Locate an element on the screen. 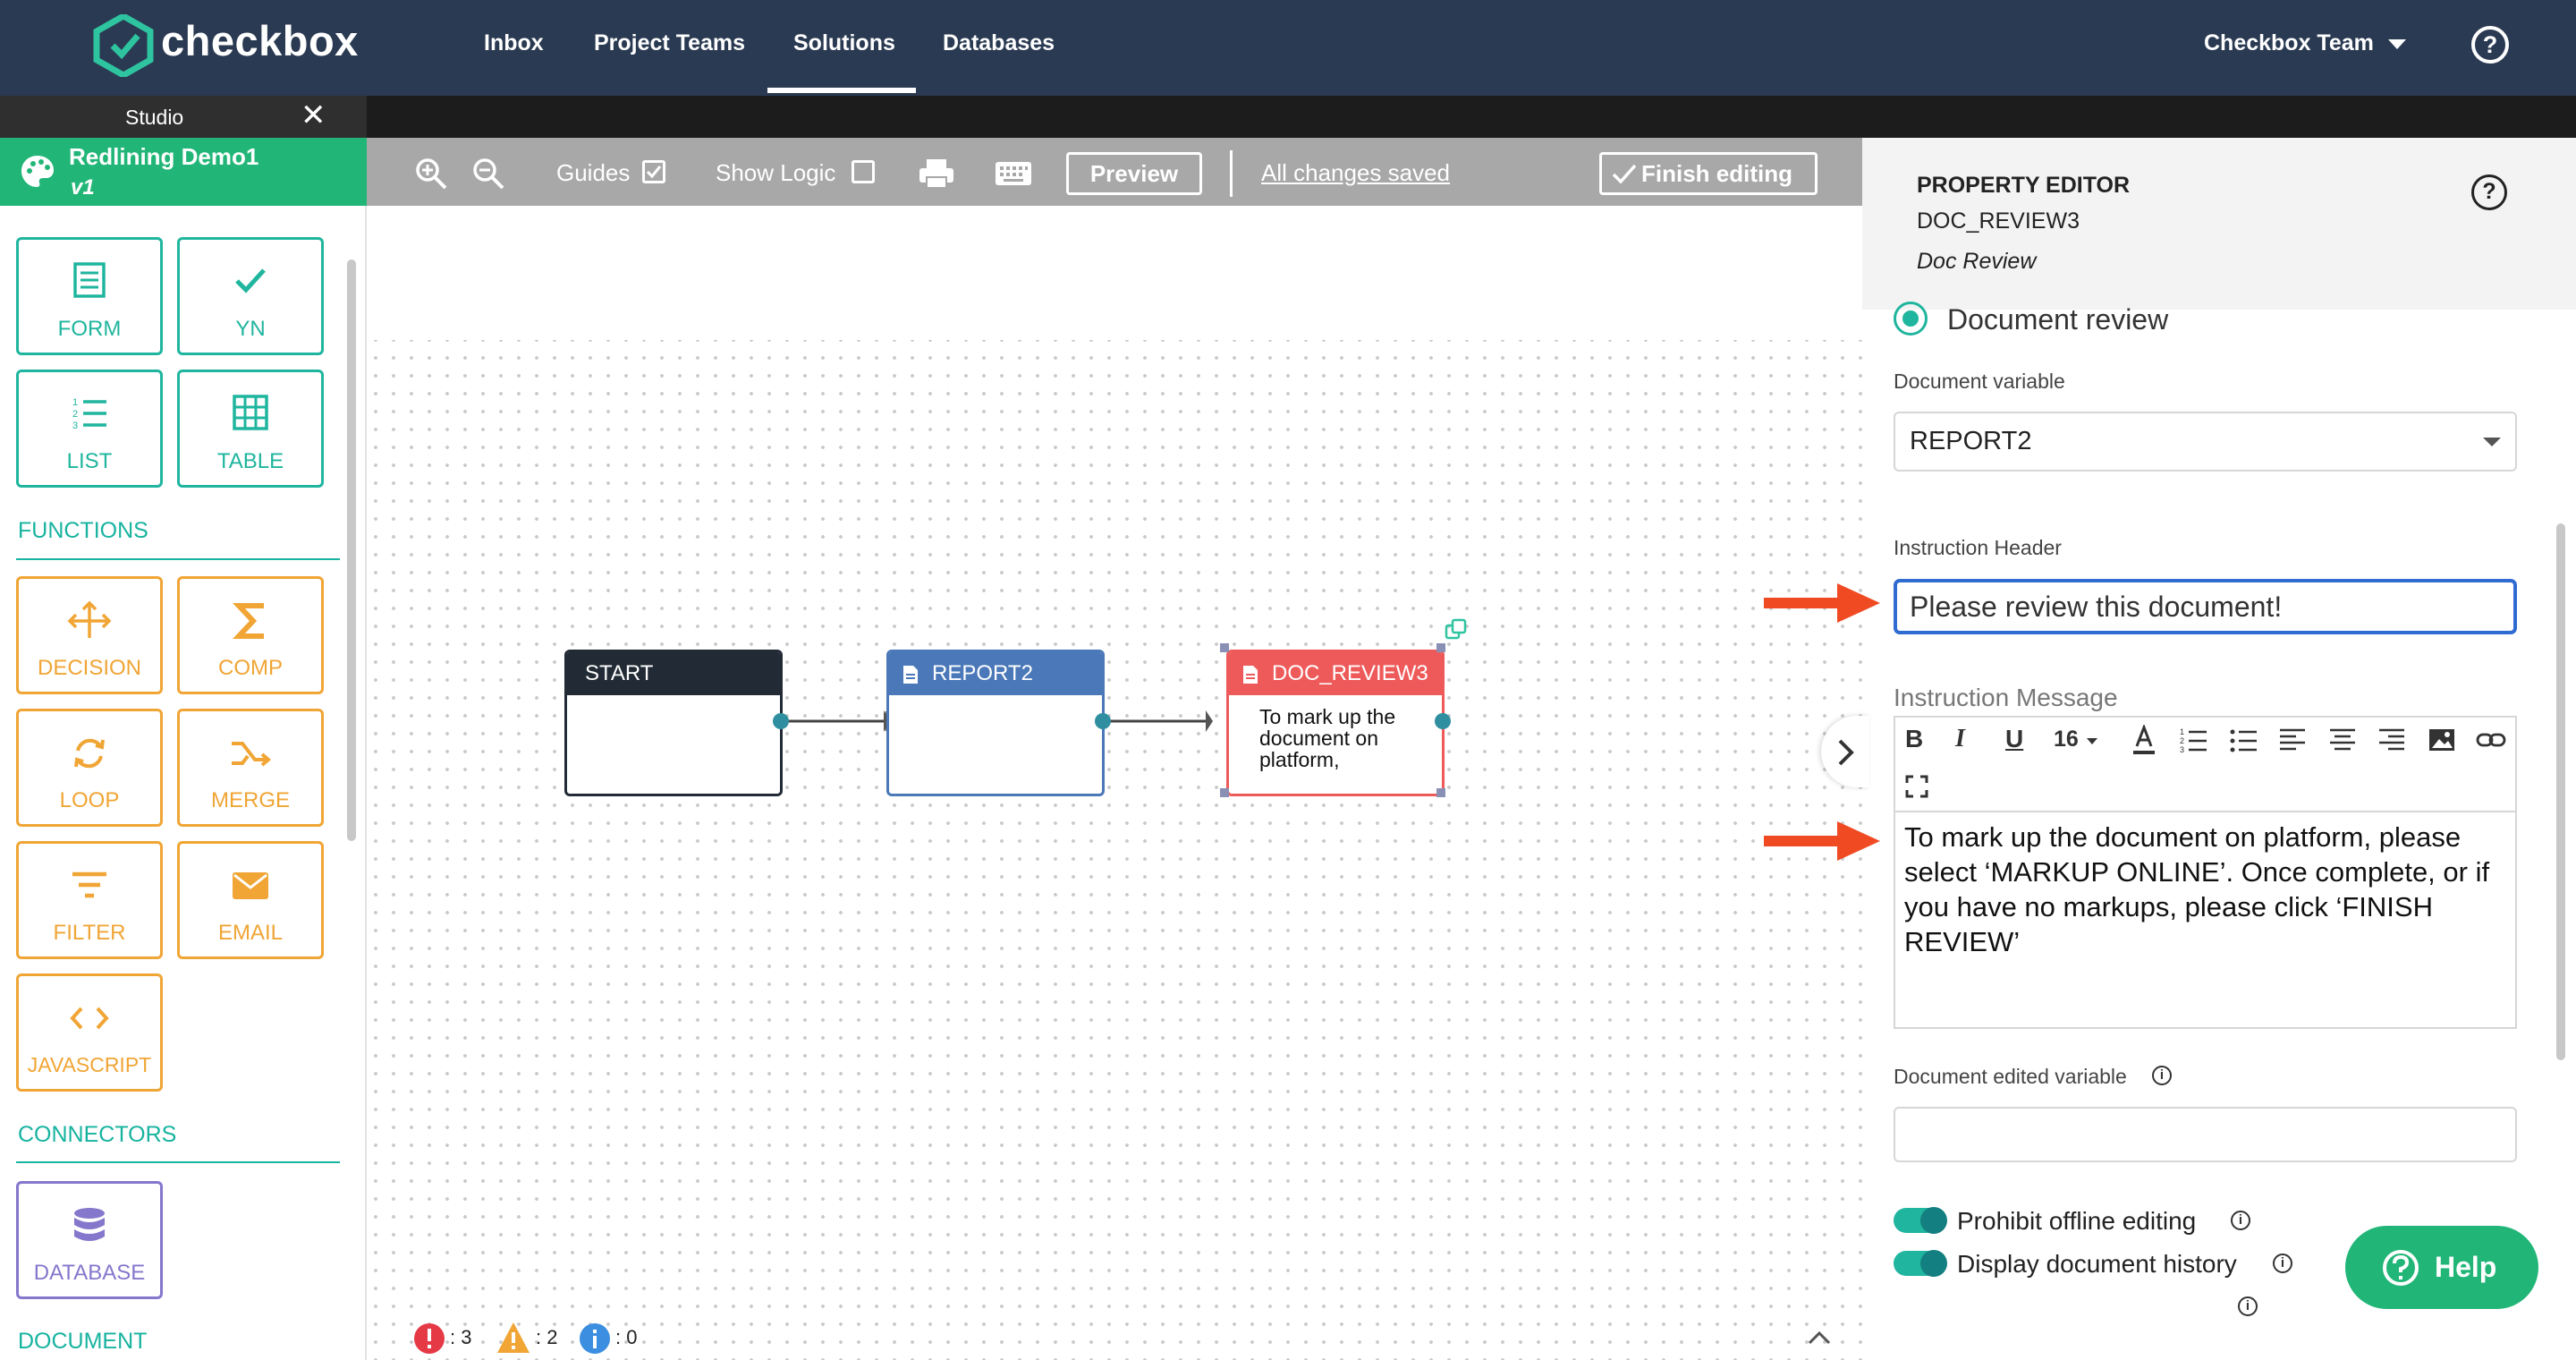 The image size is (2576, 1360). duplicate-icon is located at coordinates (1456, 630).